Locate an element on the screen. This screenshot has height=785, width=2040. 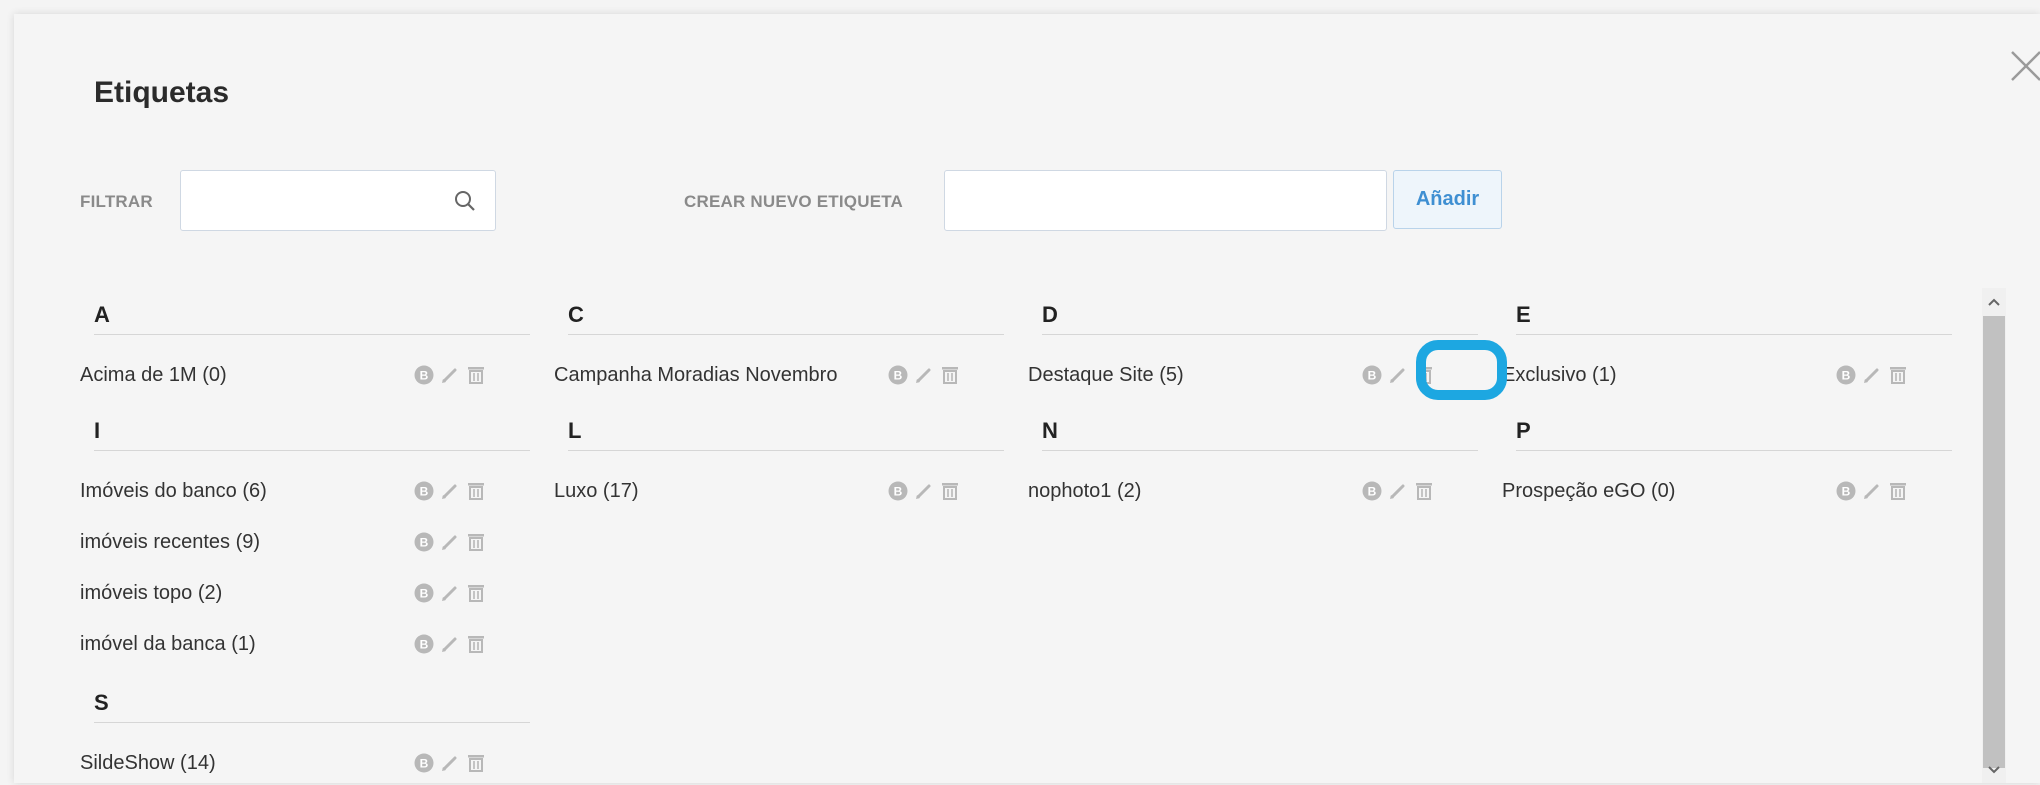
filter-label: FILTRAR is located at coordinates (116, 201).